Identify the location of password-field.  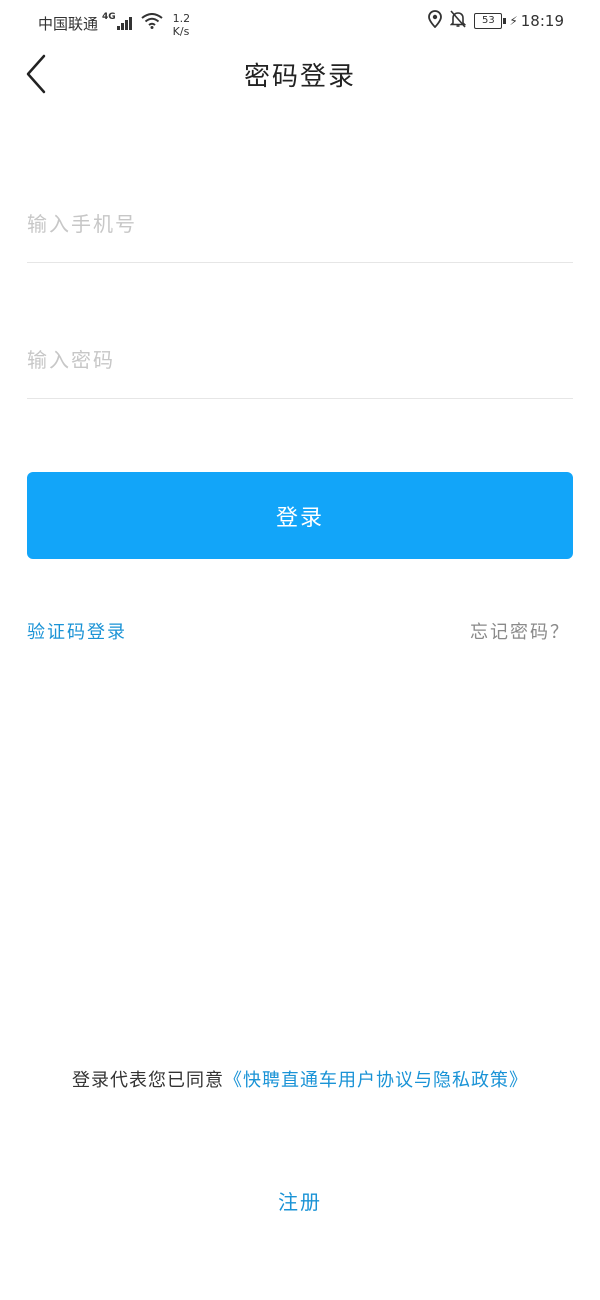
(300, 366).